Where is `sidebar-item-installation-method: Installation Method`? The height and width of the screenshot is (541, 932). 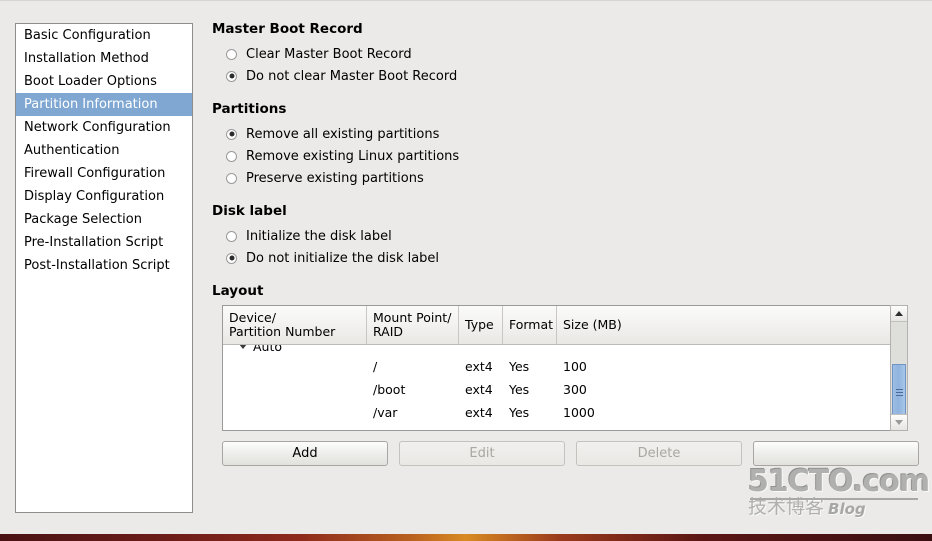
sidebar-item-installation-method: Installation Method is located at coordinates (104, 58).